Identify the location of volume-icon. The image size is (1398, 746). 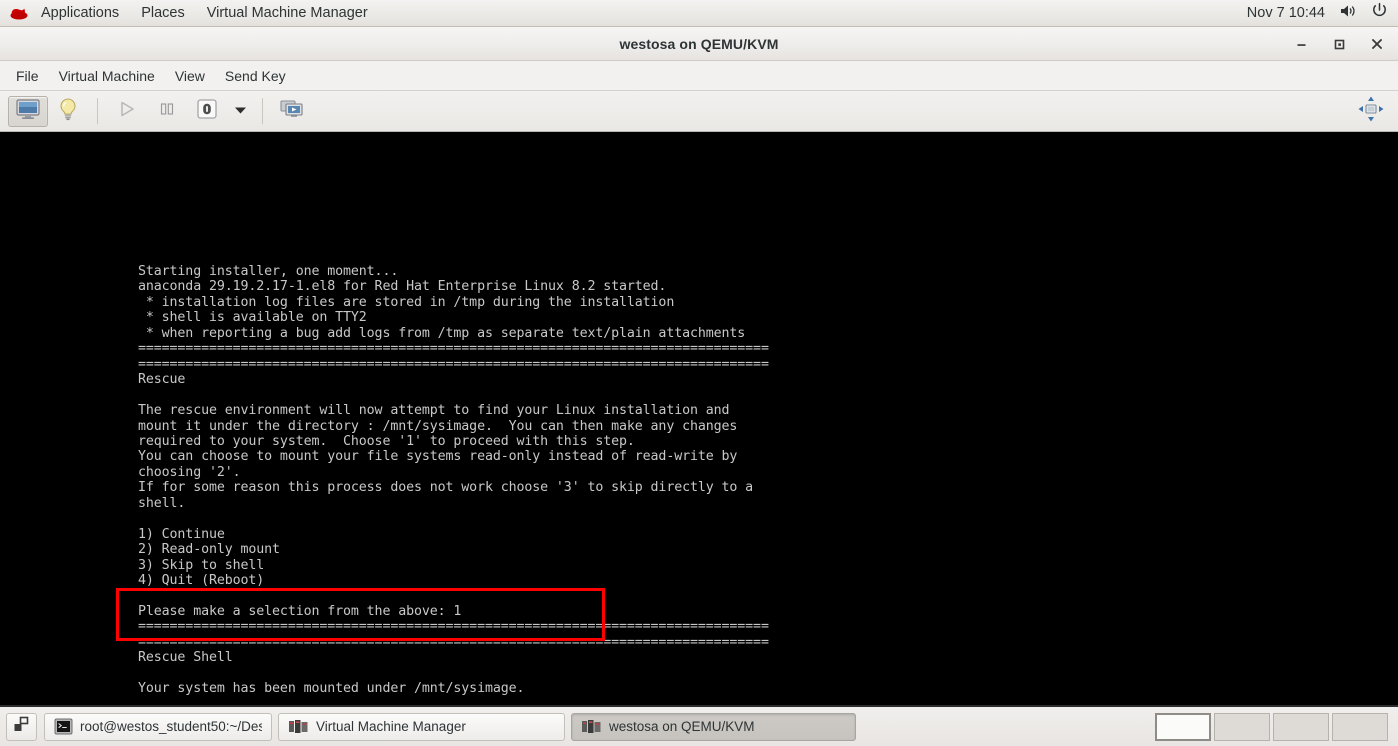
(1348, 13).